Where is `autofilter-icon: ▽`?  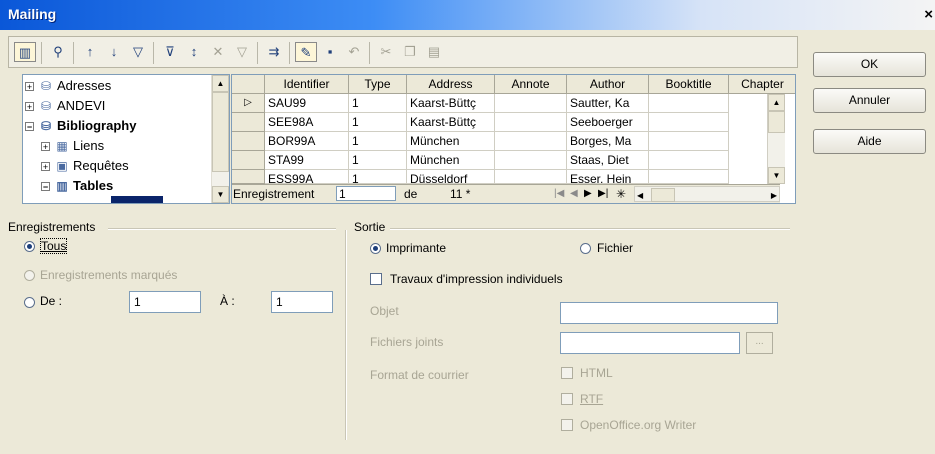 autofilter-icon: ▽ is located at coordinates (138, 52).